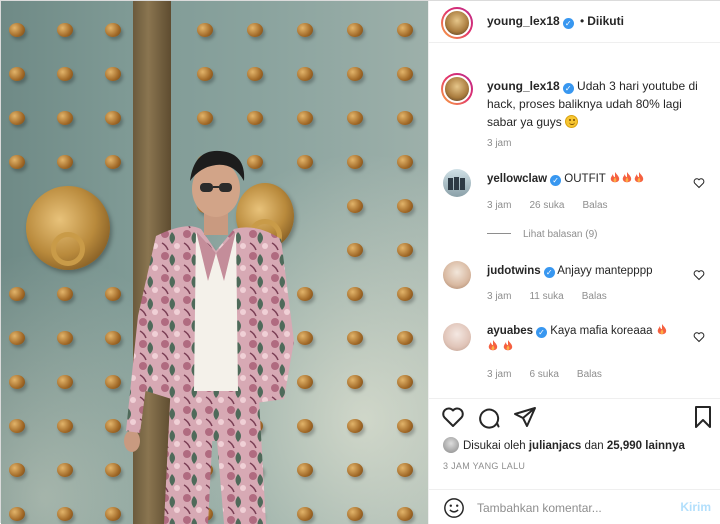 This screenshot has height=524, width=720. I want to click on caption-timestamp: 3 jam, so click(499, 143).